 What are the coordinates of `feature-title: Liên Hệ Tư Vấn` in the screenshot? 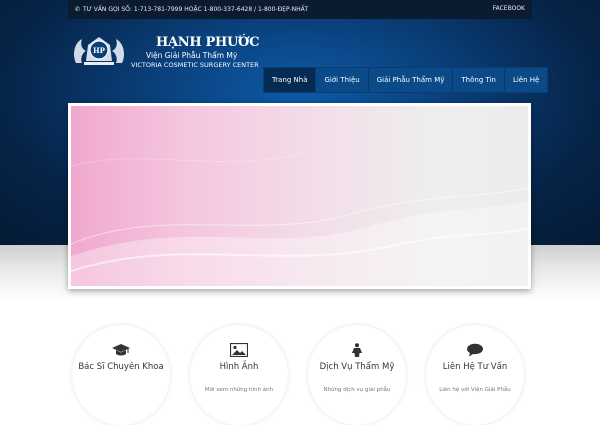 It's located at (475, 367).